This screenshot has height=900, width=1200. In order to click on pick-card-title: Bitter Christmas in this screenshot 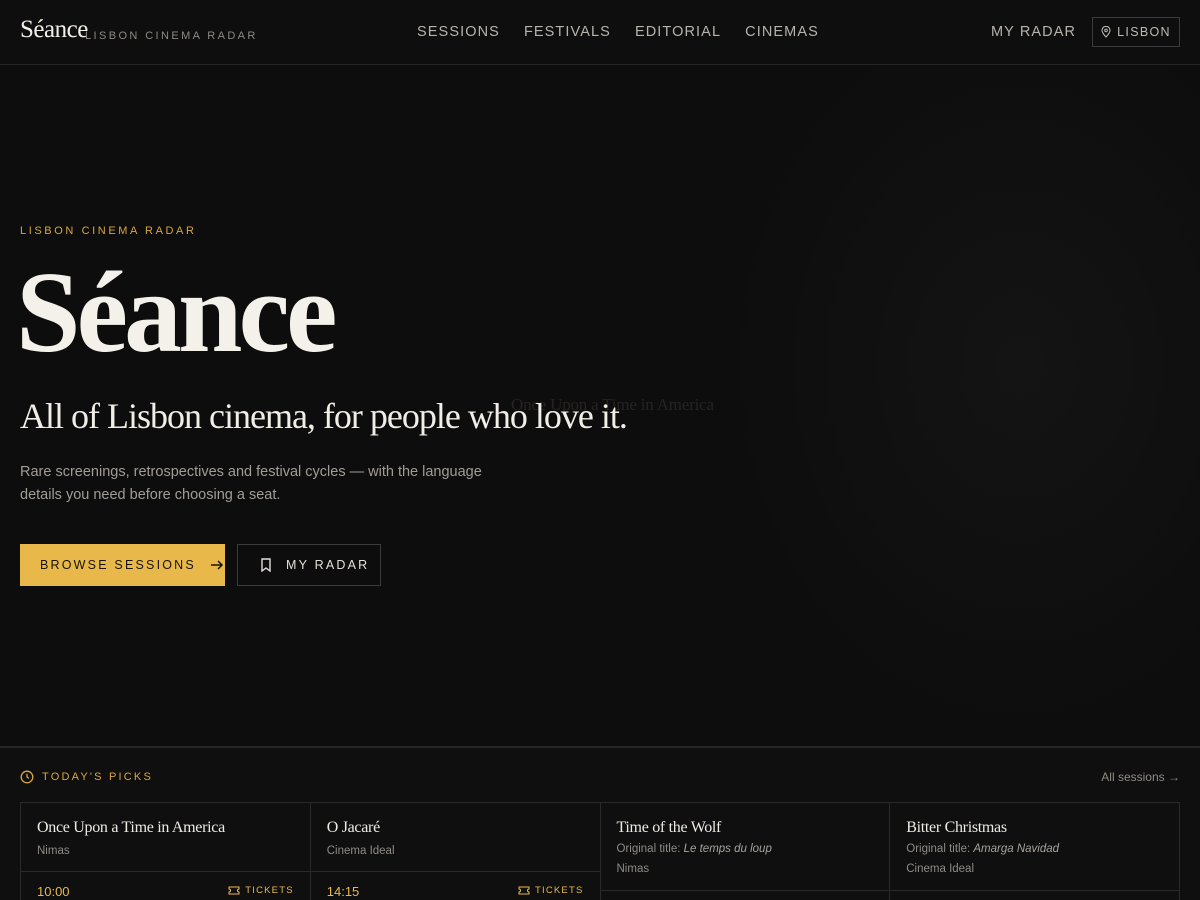, I will do `click(956, 828)`.